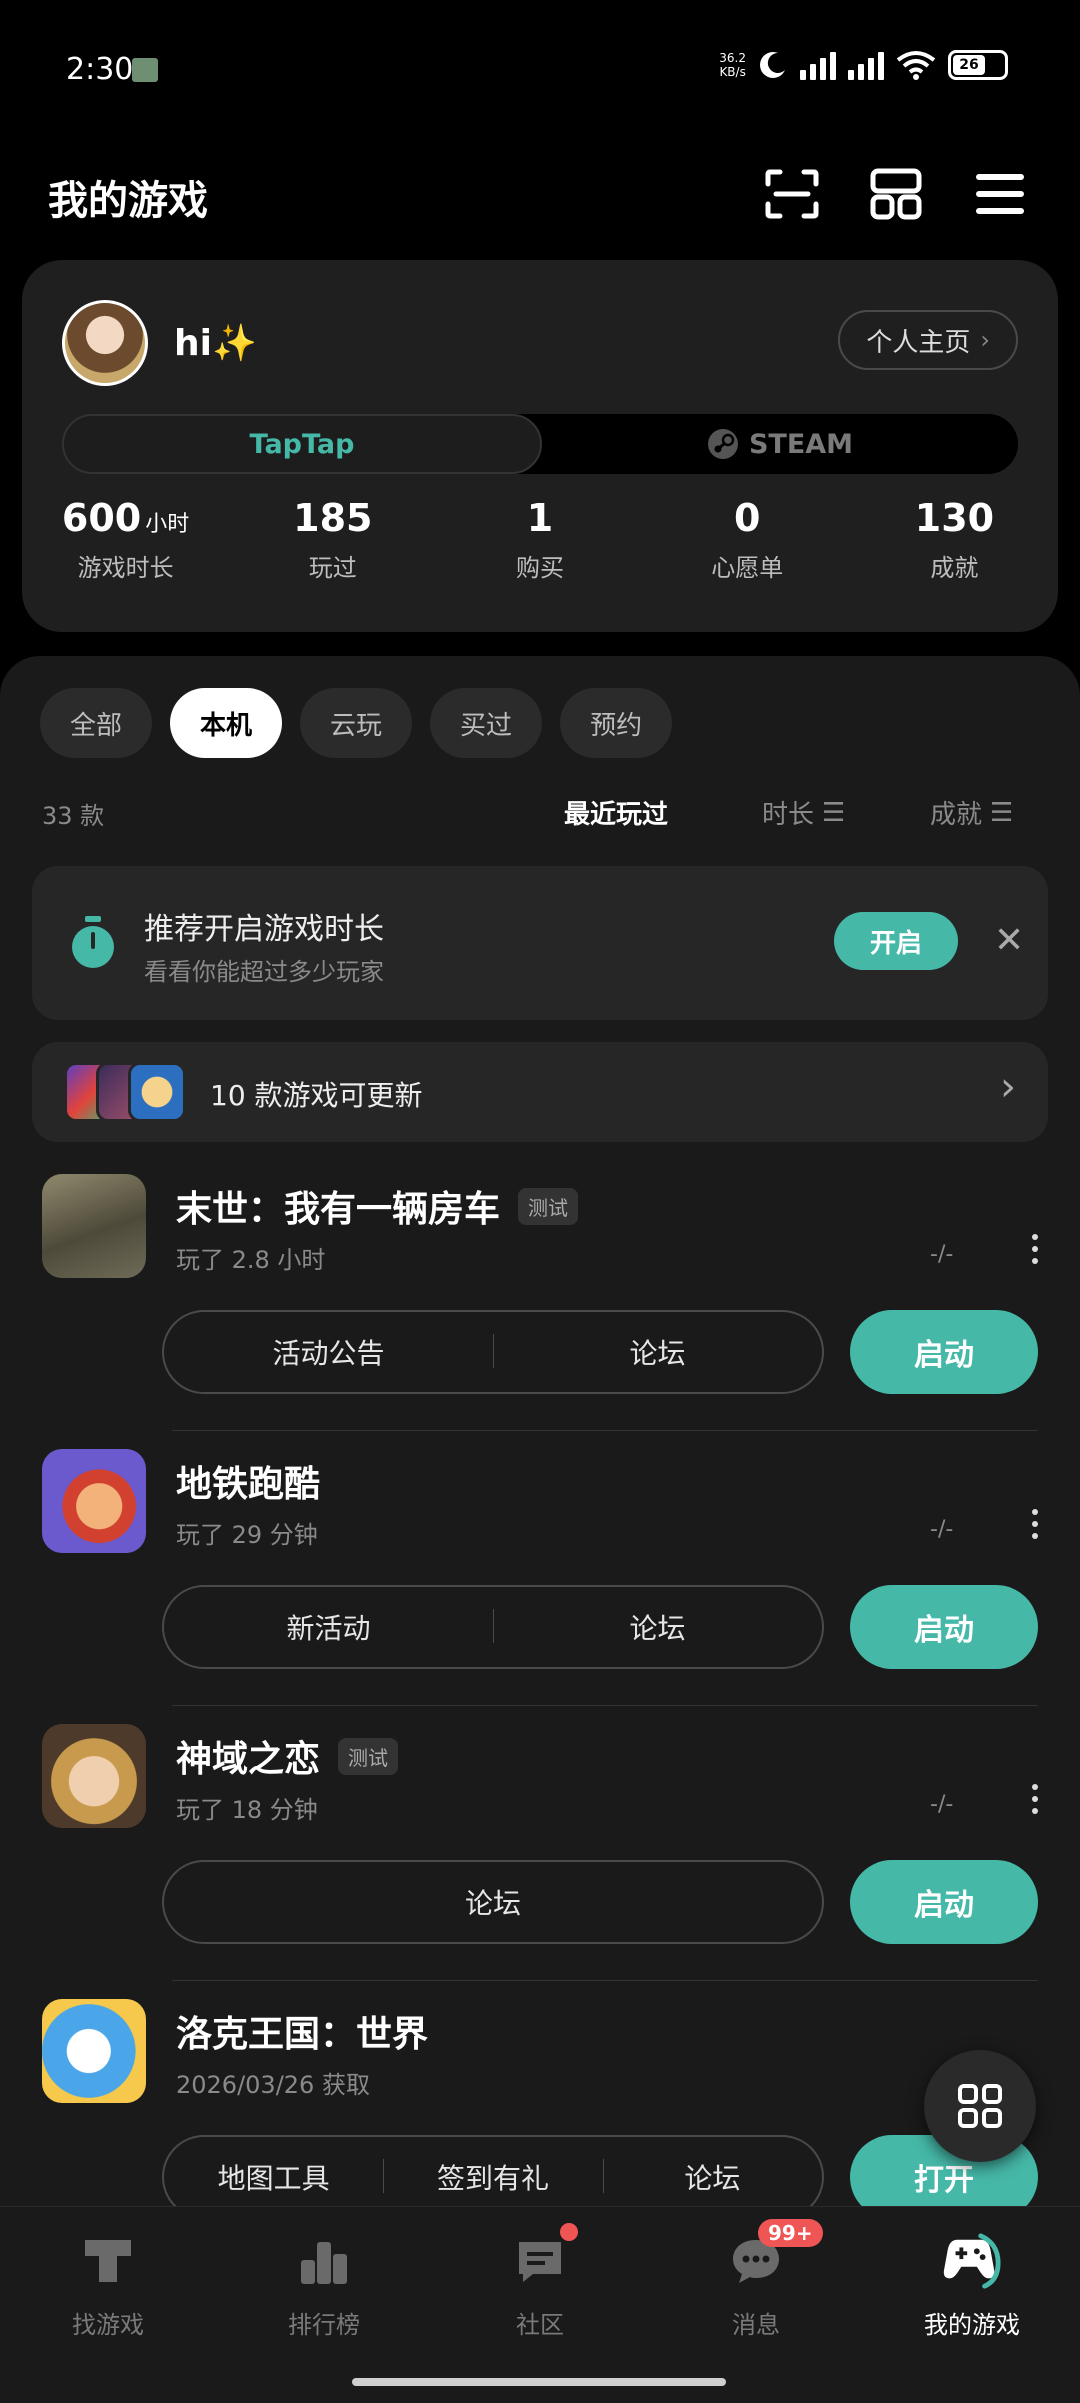 The height and width of the screenshot is (2403, 1080). I want to click on sort-icon: ☰, so click(834, 812).